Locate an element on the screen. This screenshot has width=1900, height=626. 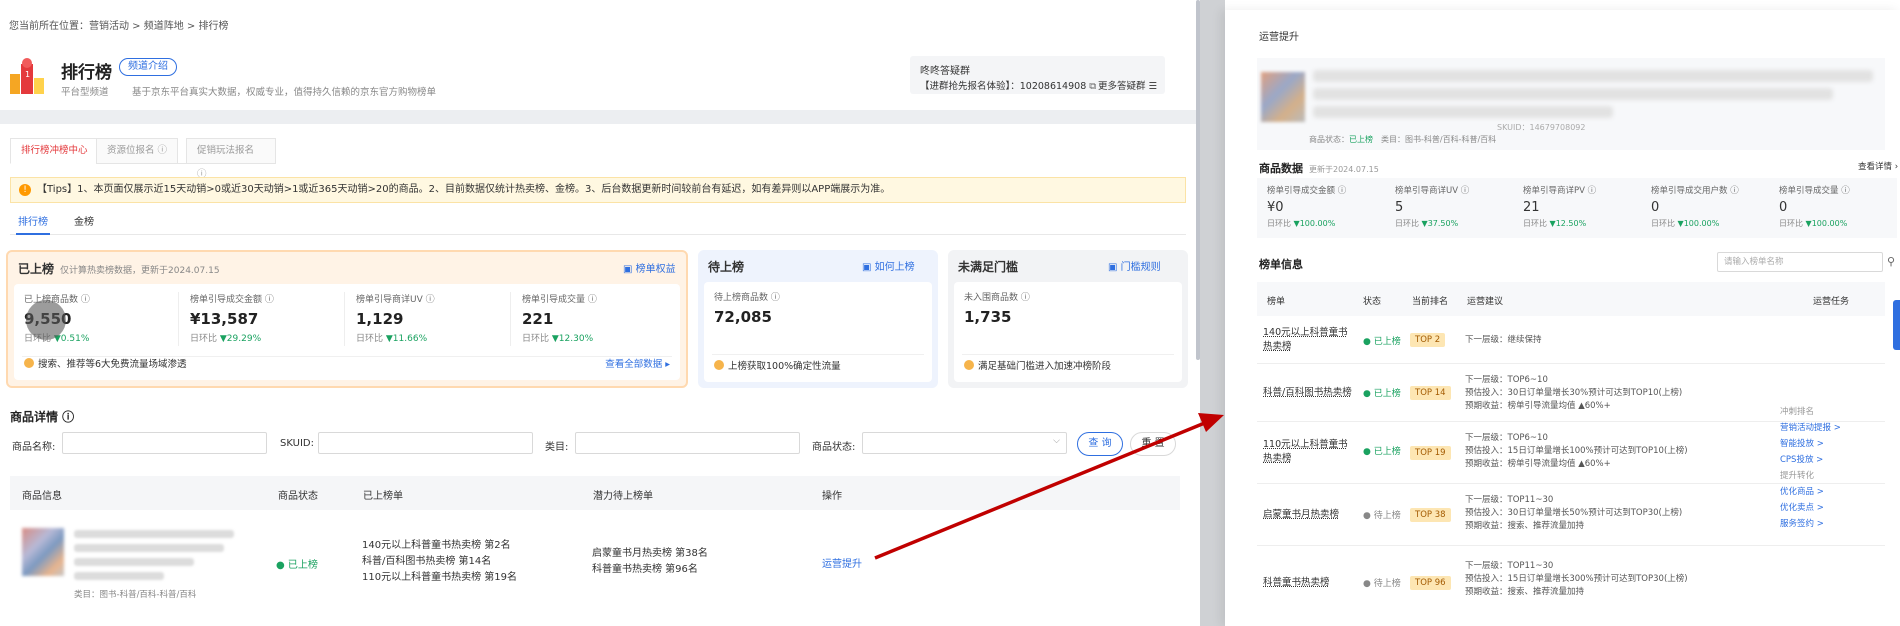
listed-footer: 搜索、推荐等6大免费流量场域渗透 is located at coordinates (105, 363).